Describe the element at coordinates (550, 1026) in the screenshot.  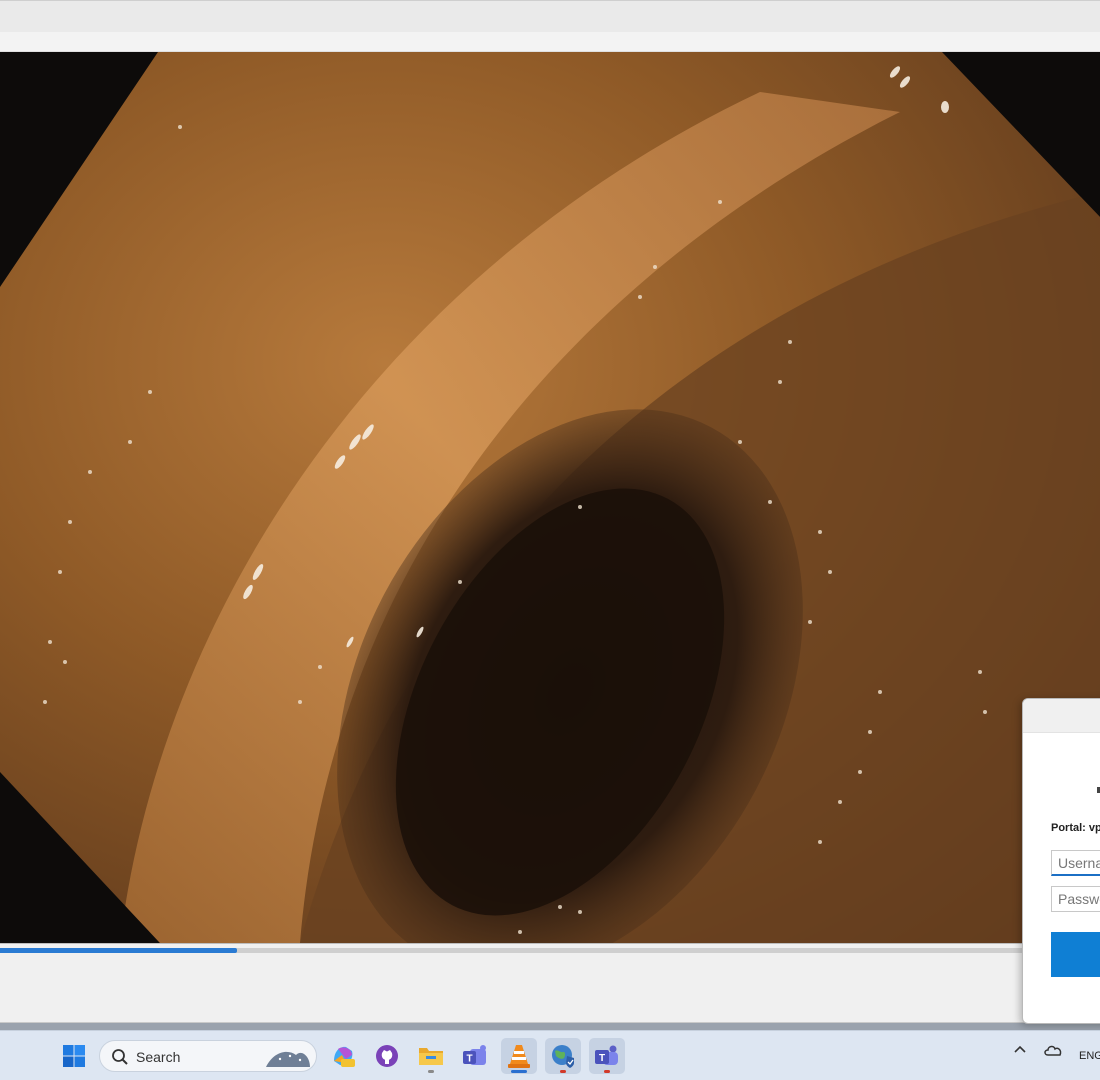
I see `desktop-background` at that location.